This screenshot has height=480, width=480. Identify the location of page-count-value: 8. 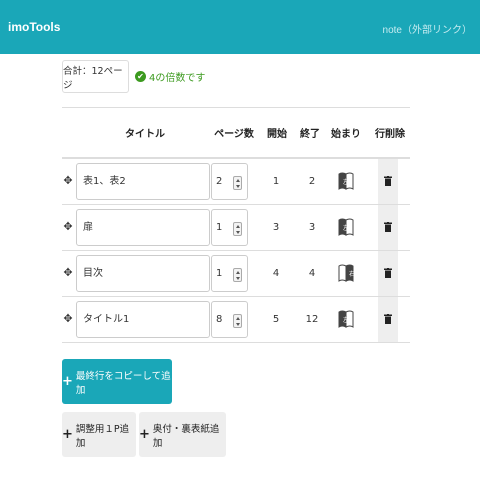
(219, 319).